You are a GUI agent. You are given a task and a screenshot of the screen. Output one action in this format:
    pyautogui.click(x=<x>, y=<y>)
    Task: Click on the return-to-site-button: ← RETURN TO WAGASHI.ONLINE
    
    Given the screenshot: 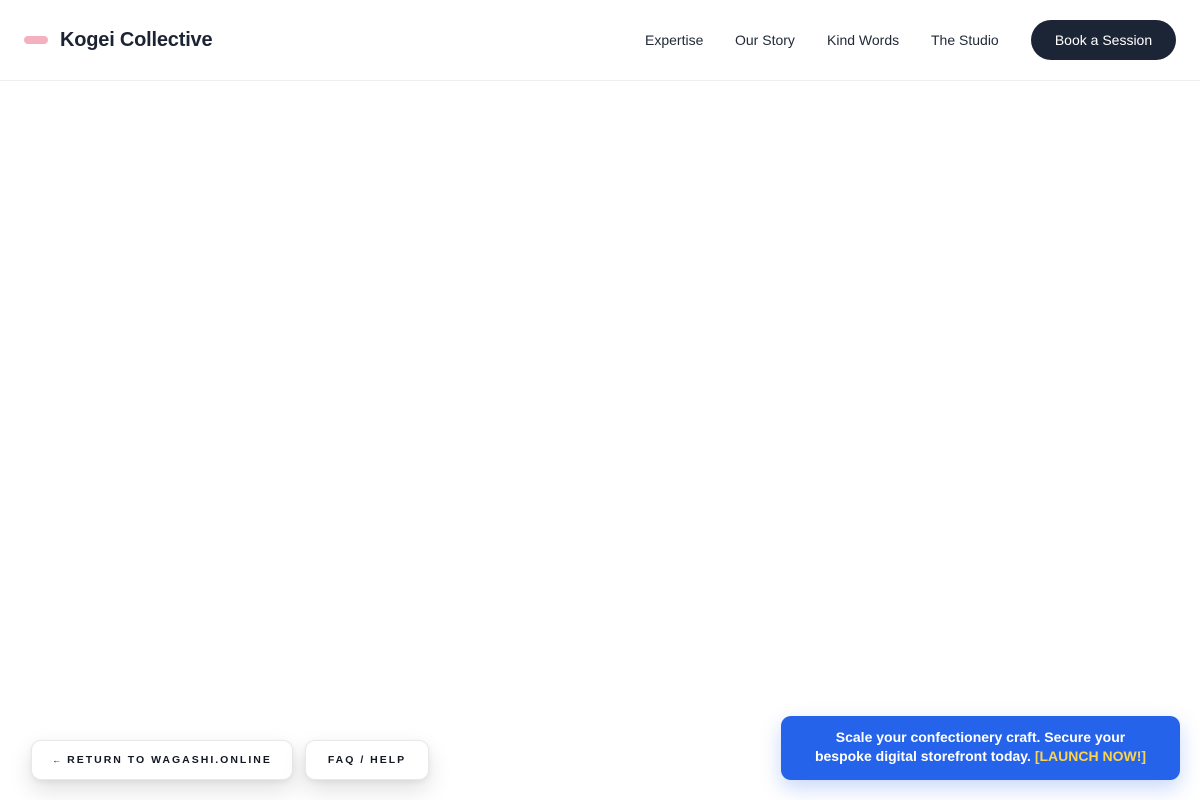 What is the action you would take?
    pyautogui.click(x=162, y=760)
    